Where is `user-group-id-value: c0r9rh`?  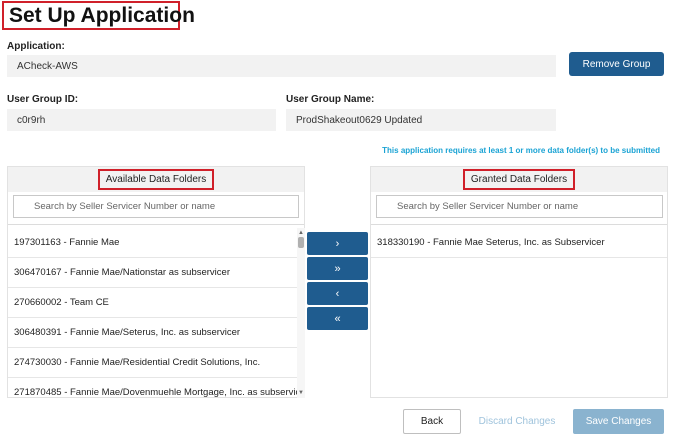
user-group-id-value: c0r9rh is located at coordinates (31, 120).